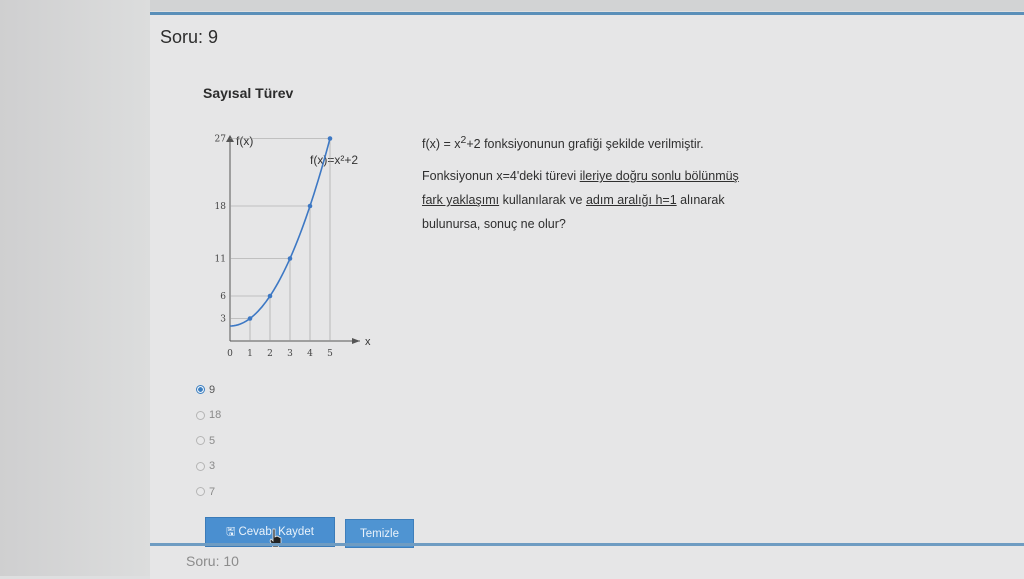  I want to click on line3-underlined-c: adım aralığı h=1, so click(631, 200).